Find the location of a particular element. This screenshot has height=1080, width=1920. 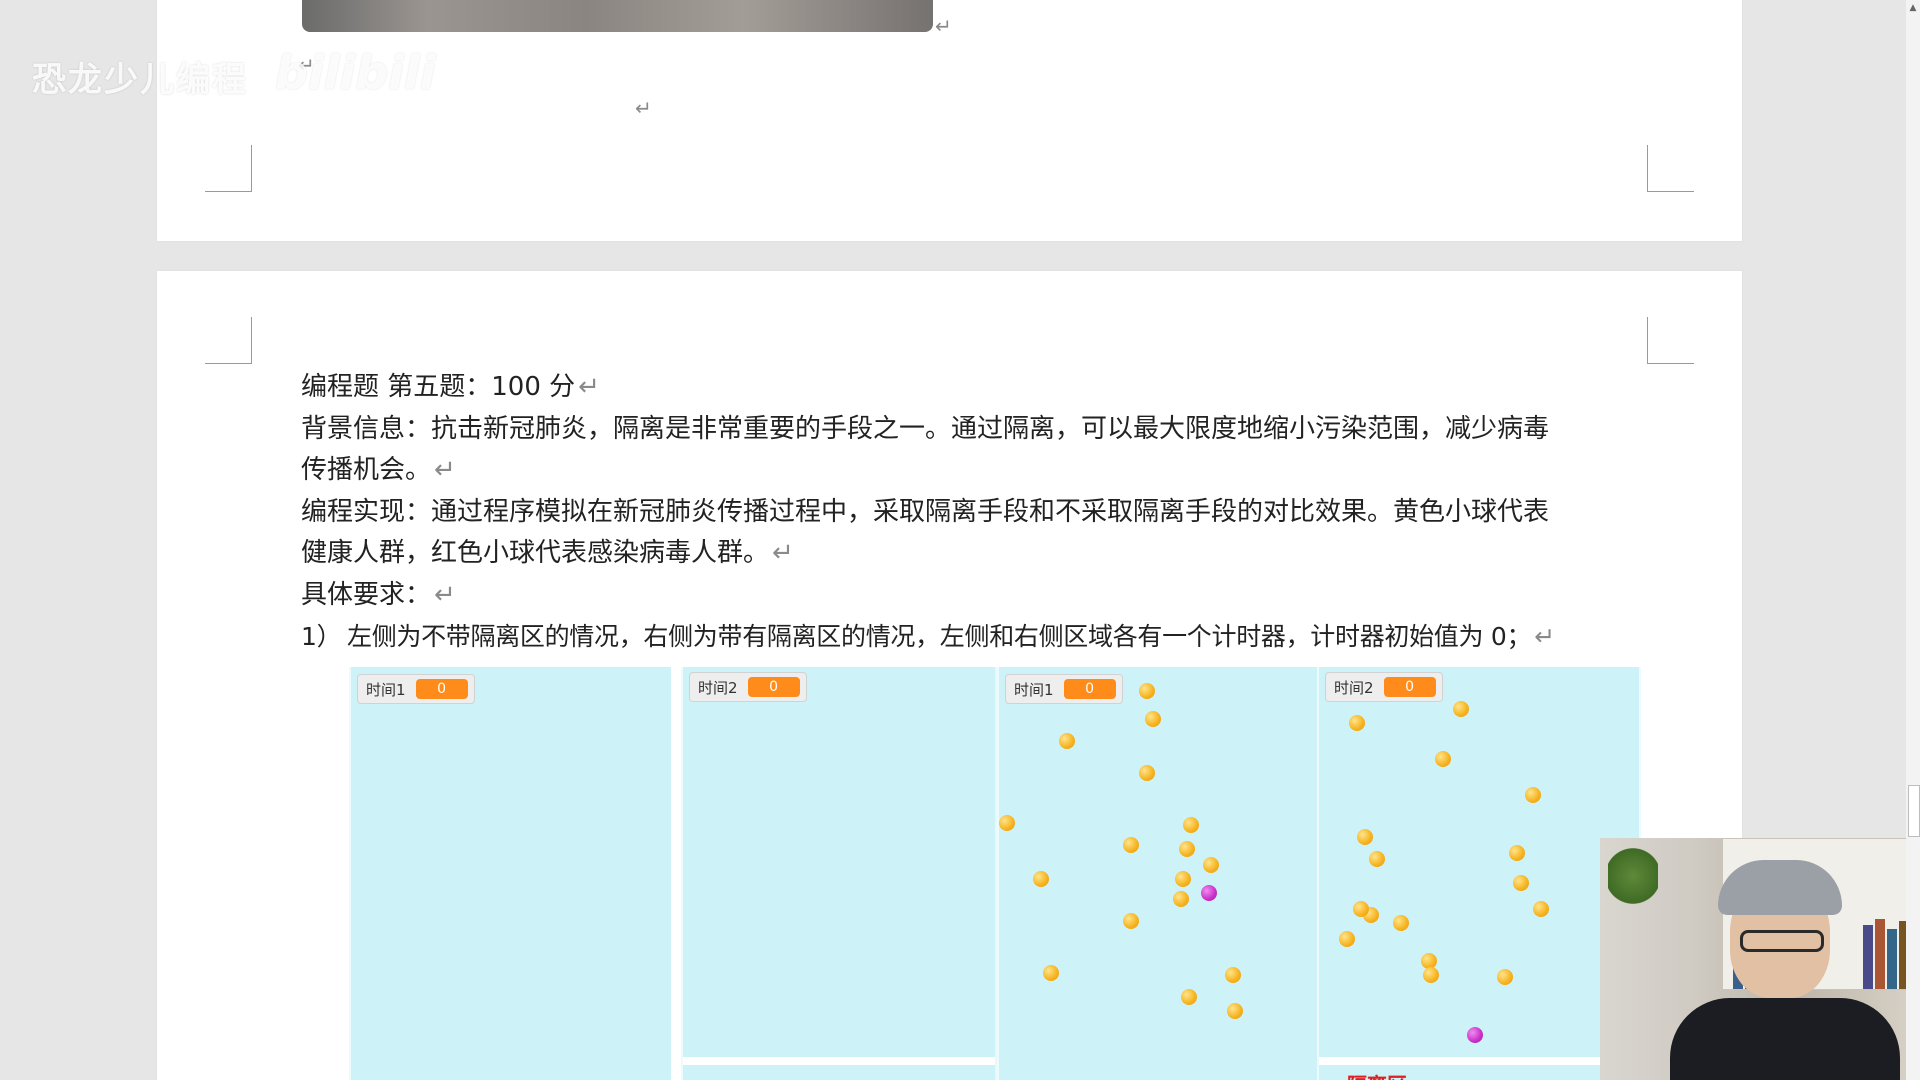

presenter-glasses is located at coordinates (1782, 941).